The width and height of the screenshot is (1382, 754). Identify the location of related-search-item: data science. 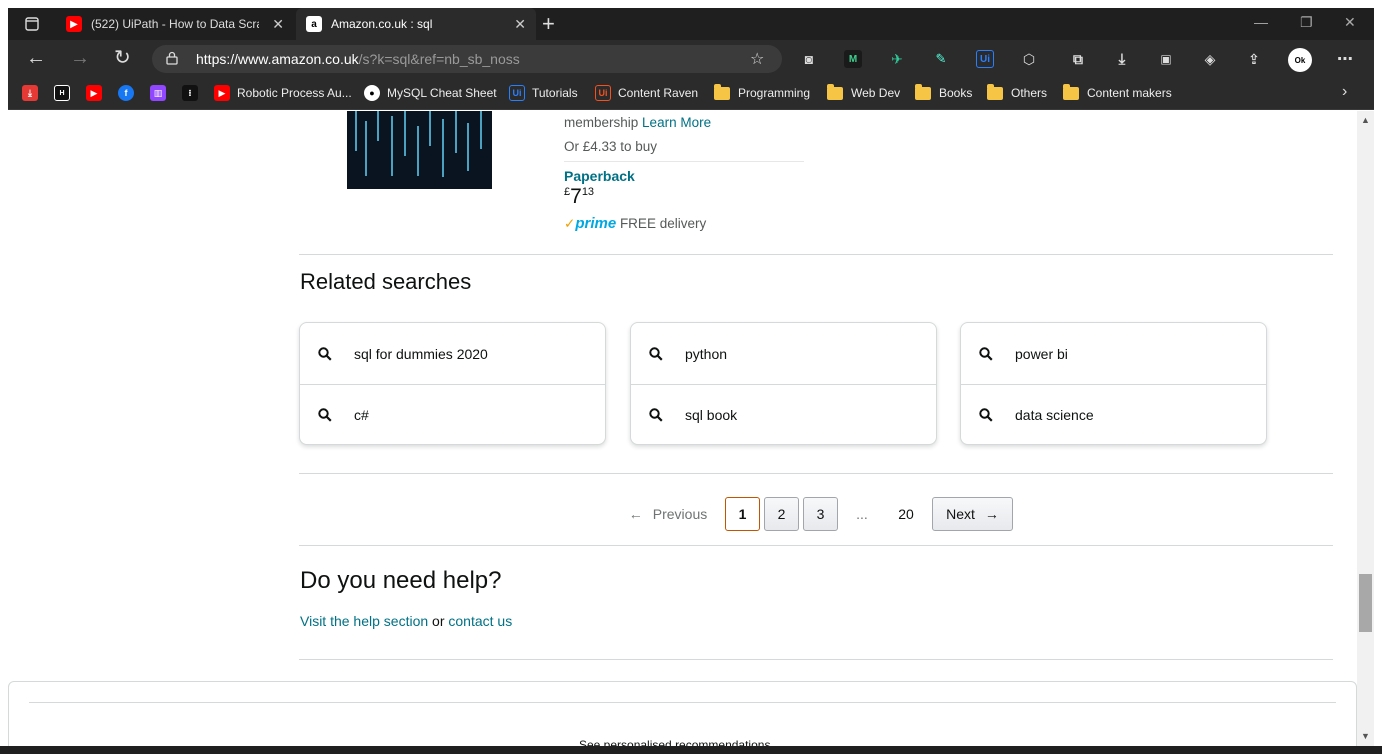
(1113, 414).